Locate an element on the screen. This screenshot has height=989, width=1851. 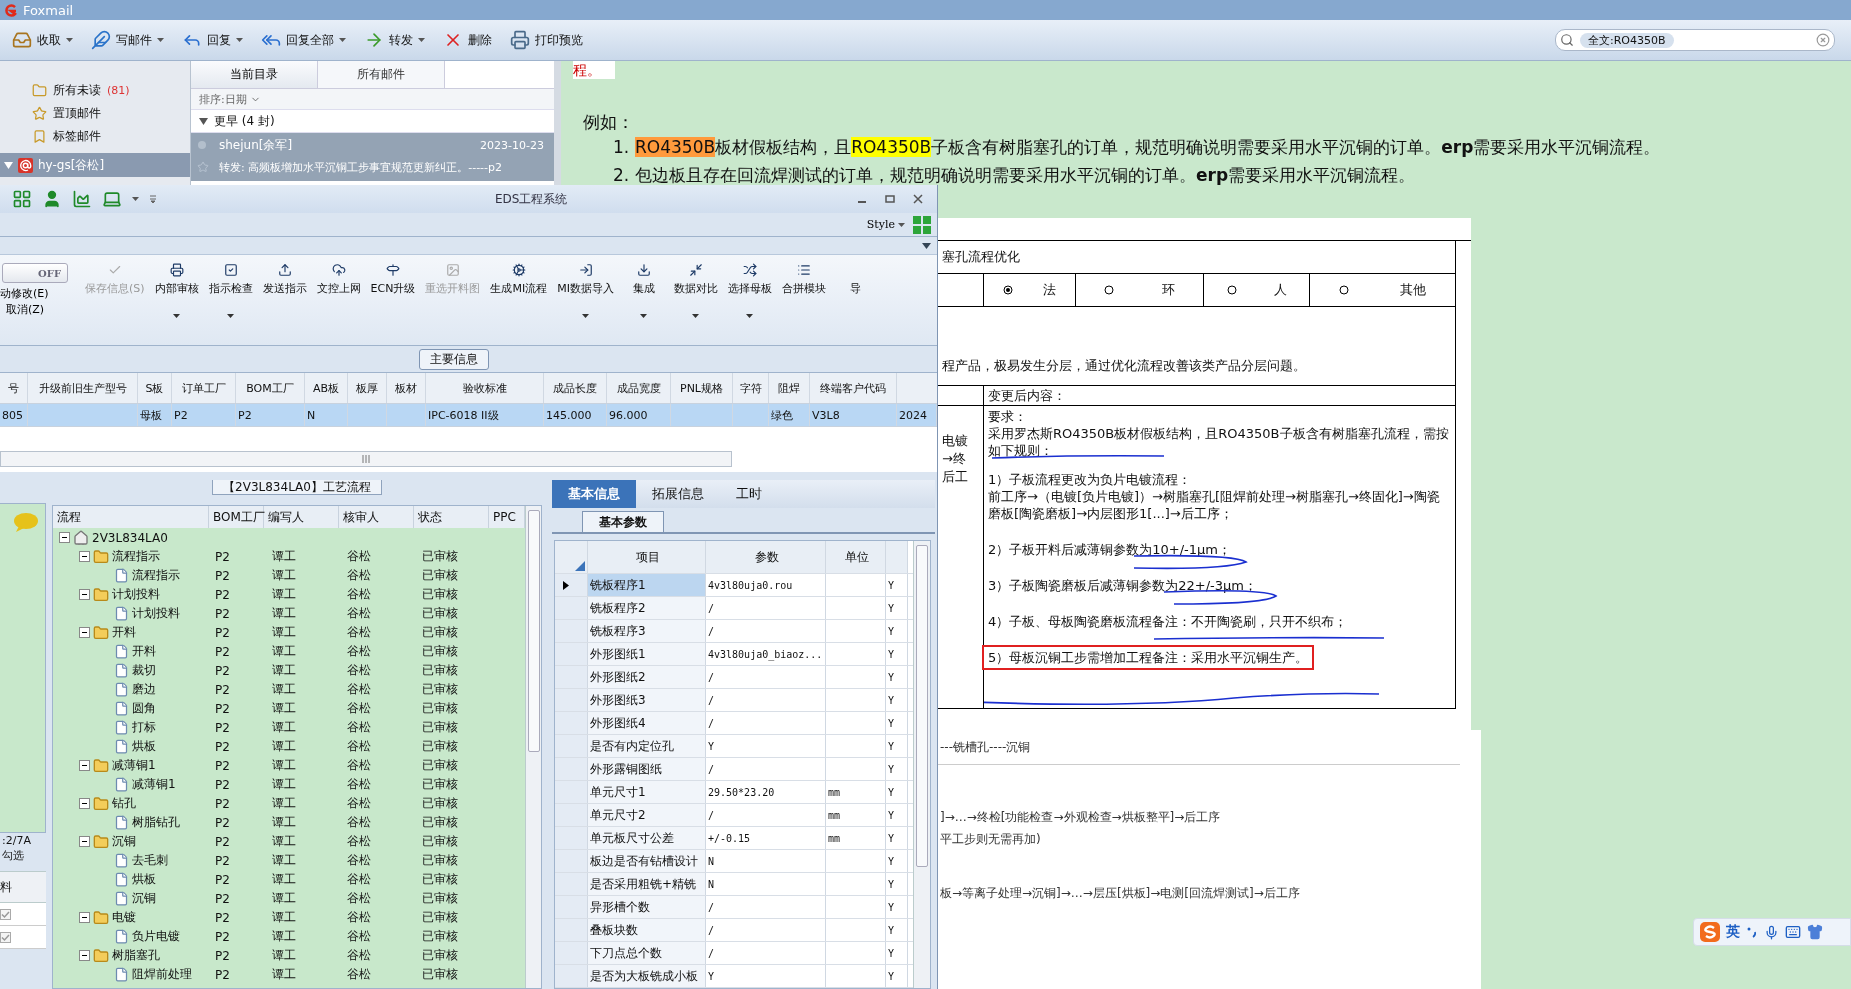
column-header: 号 is located at coordinates (14, 388).